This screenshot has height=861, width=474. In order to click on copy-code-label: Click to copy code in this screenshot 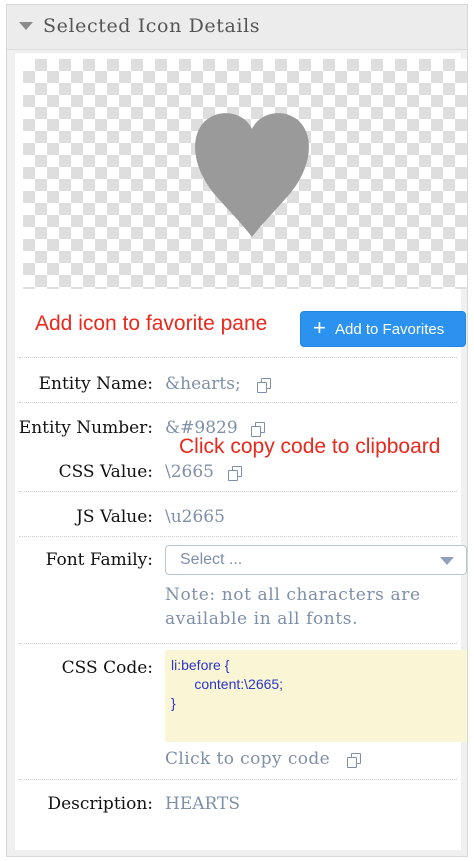, I will do `click(248, 759)`.